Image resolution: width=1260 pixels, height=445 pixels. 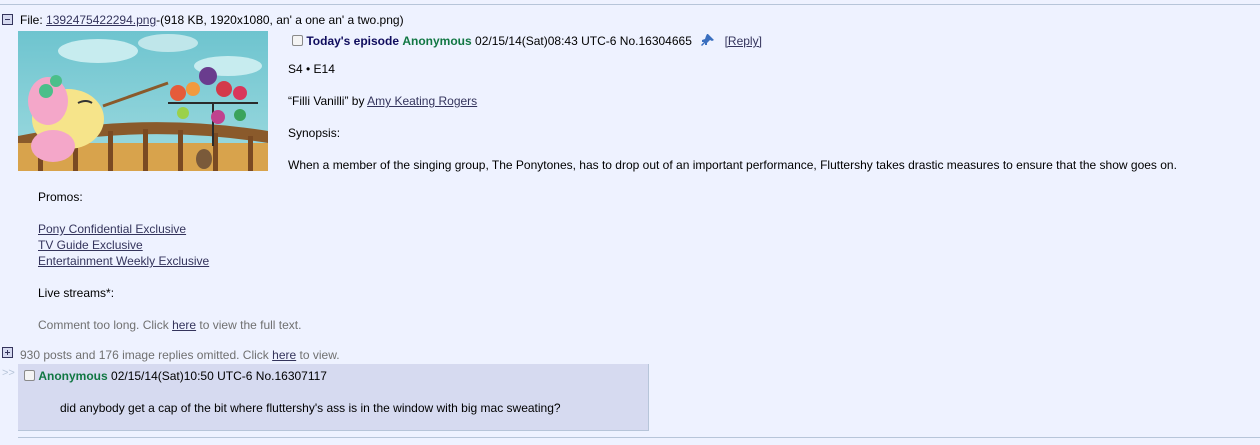 I want to click on episode-number: S4 • E14, so click(x=311, y=69).